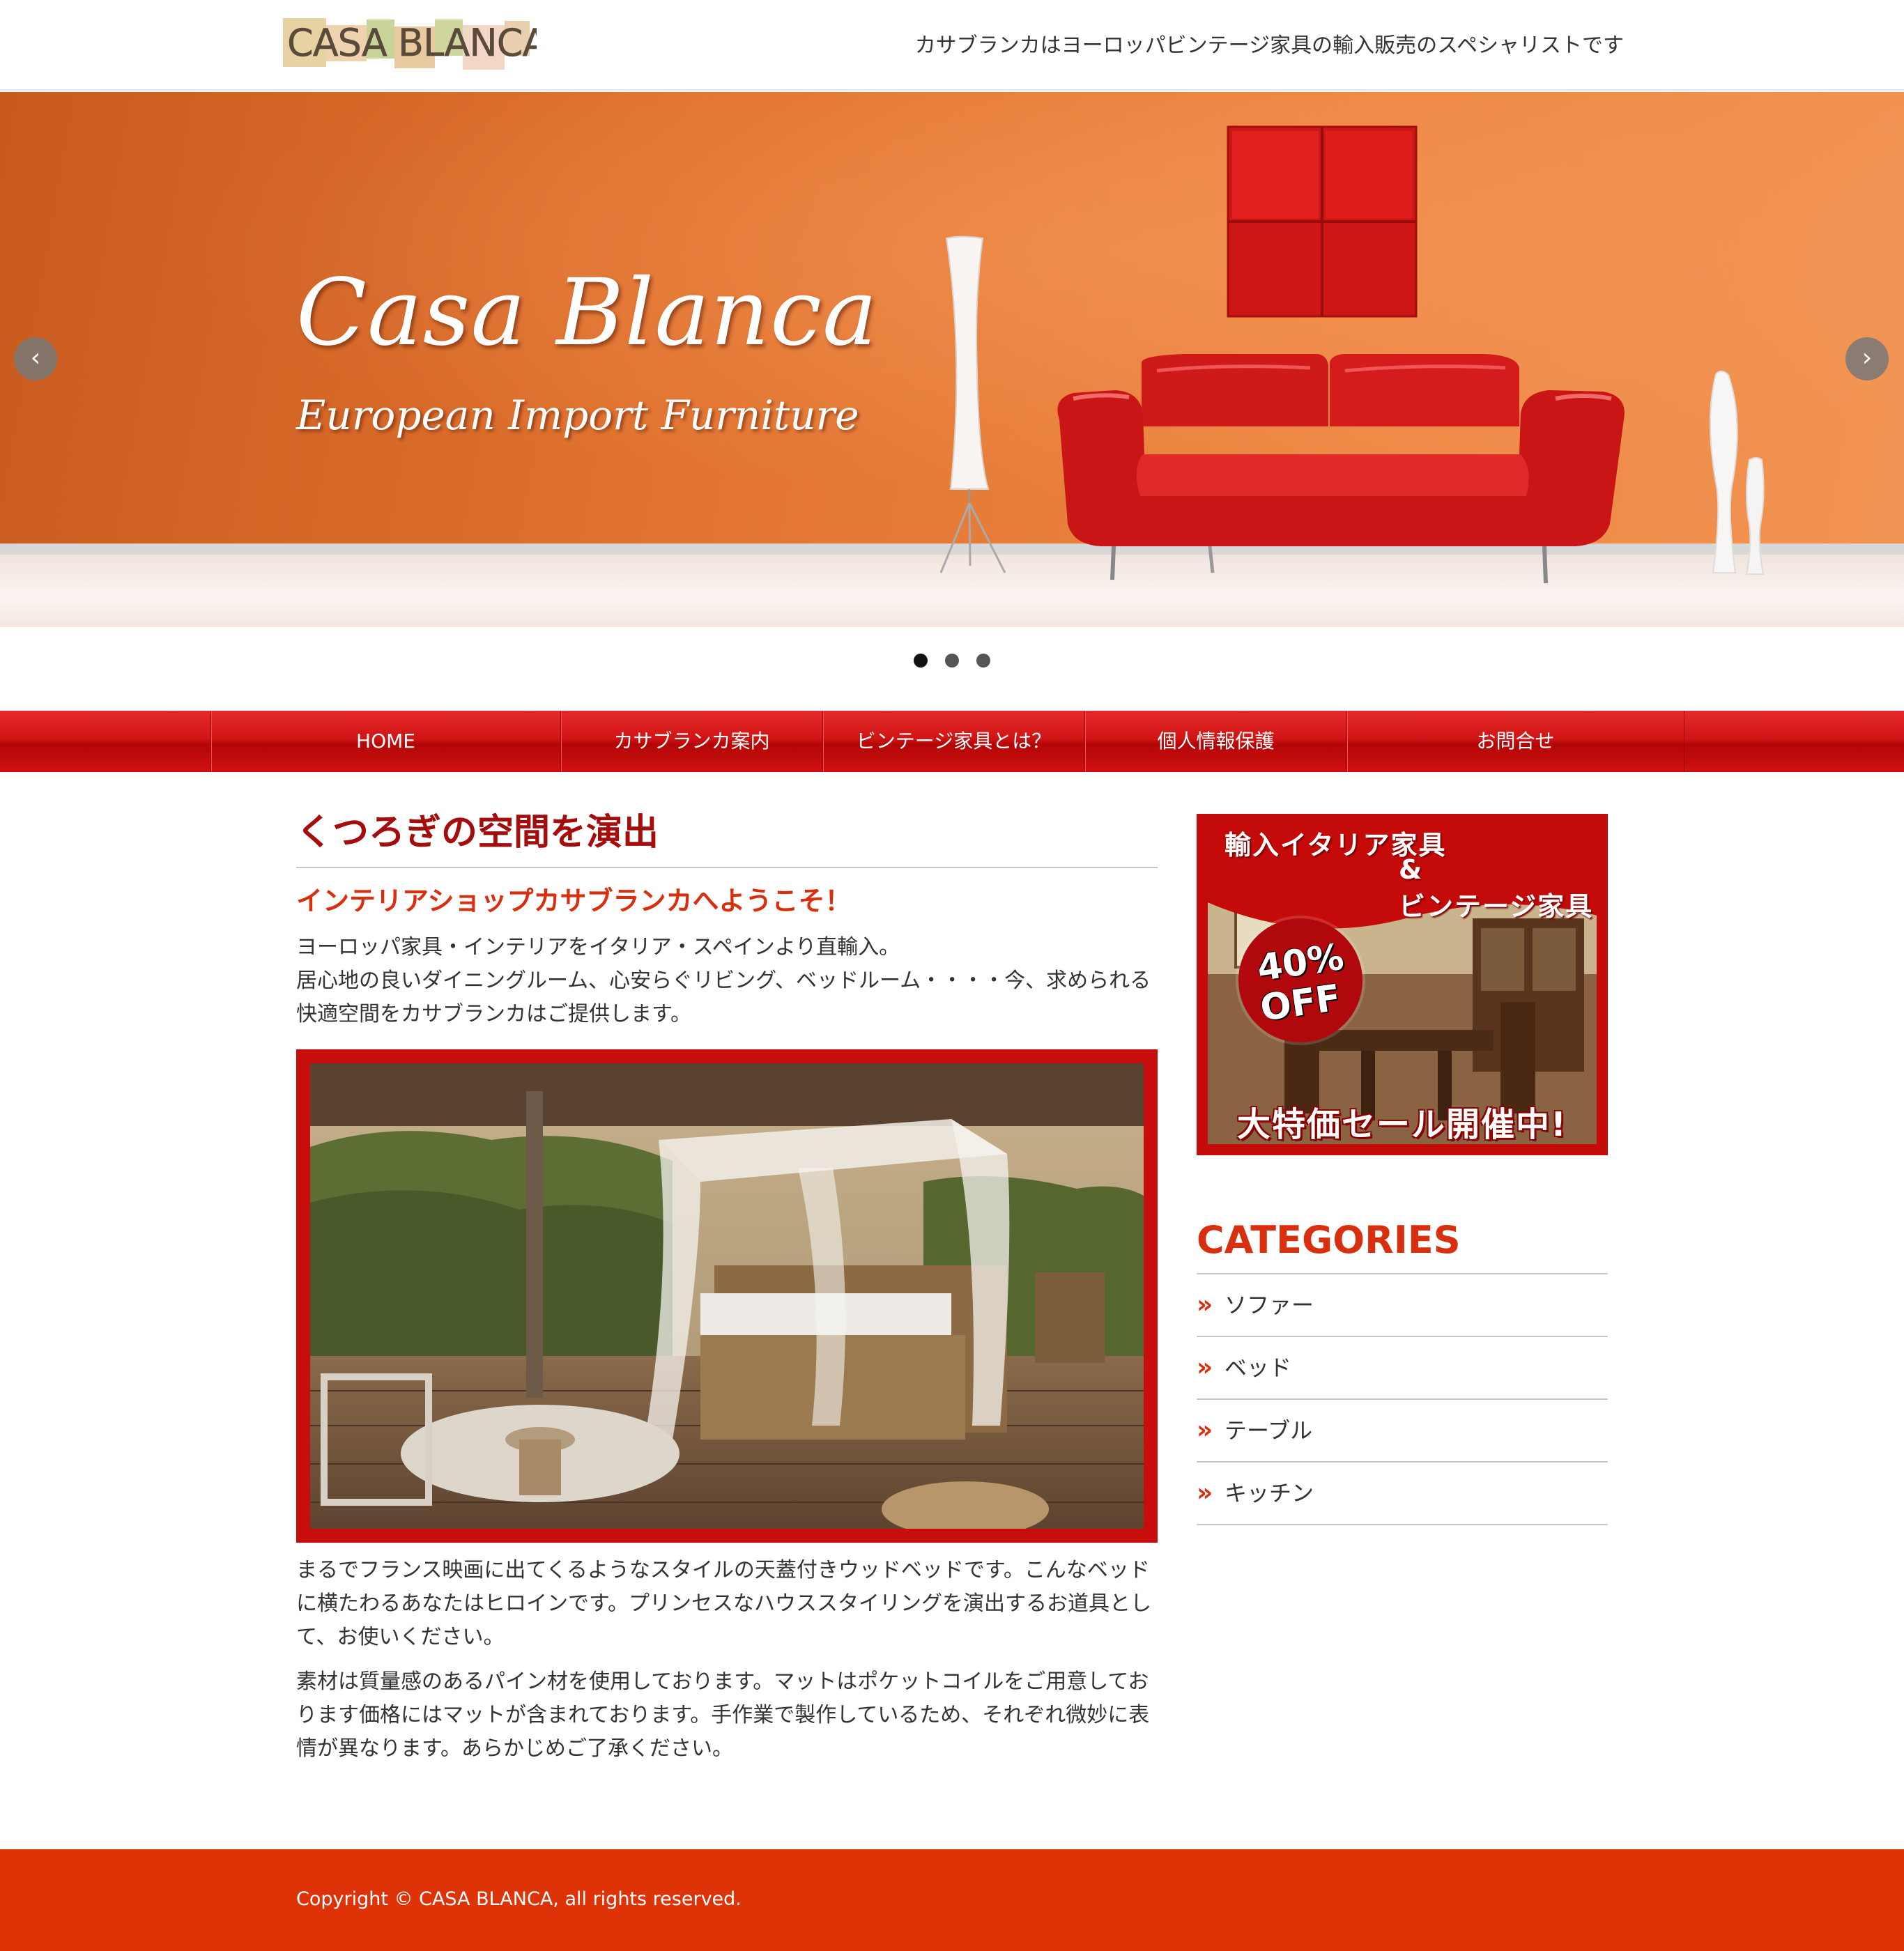  What do you see at coordinates (1738, 472) in the screenshot?
I see `white-vases` at bounding box center [1738, 472].